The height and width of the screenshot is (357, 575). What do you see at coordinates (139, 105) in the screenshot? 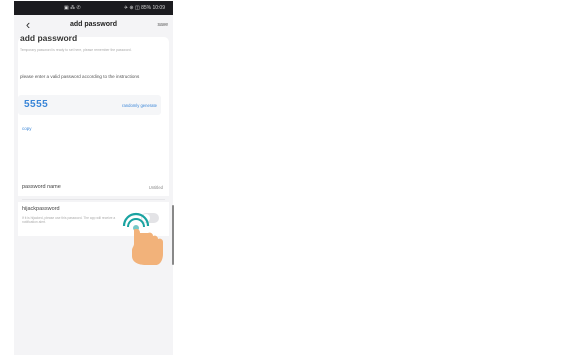
I see `randomly-generate-button: randomly generate` at bounding box center [139, 105].